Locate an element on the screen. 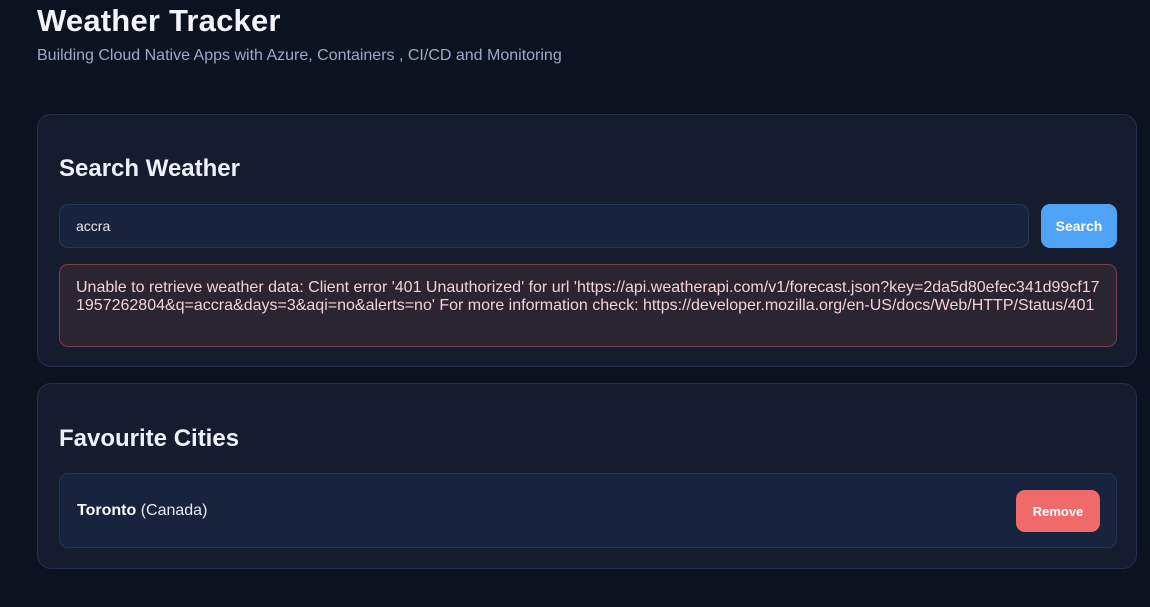  city-search-input is located at coordinates (544, 226).